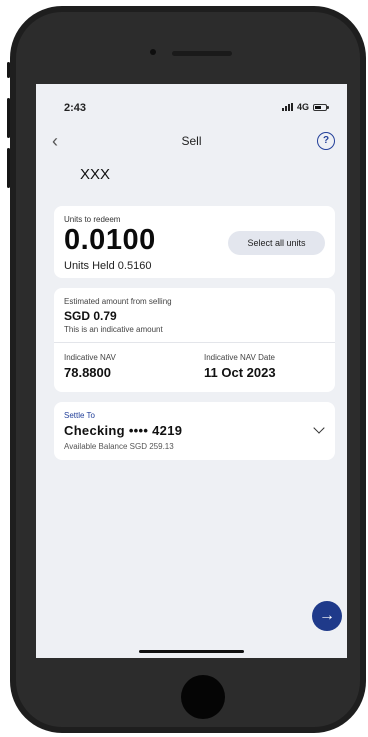 The width and height of the screenshot is (368, 737). I want to click on units-label: Units to redeem, so click(92, 219).